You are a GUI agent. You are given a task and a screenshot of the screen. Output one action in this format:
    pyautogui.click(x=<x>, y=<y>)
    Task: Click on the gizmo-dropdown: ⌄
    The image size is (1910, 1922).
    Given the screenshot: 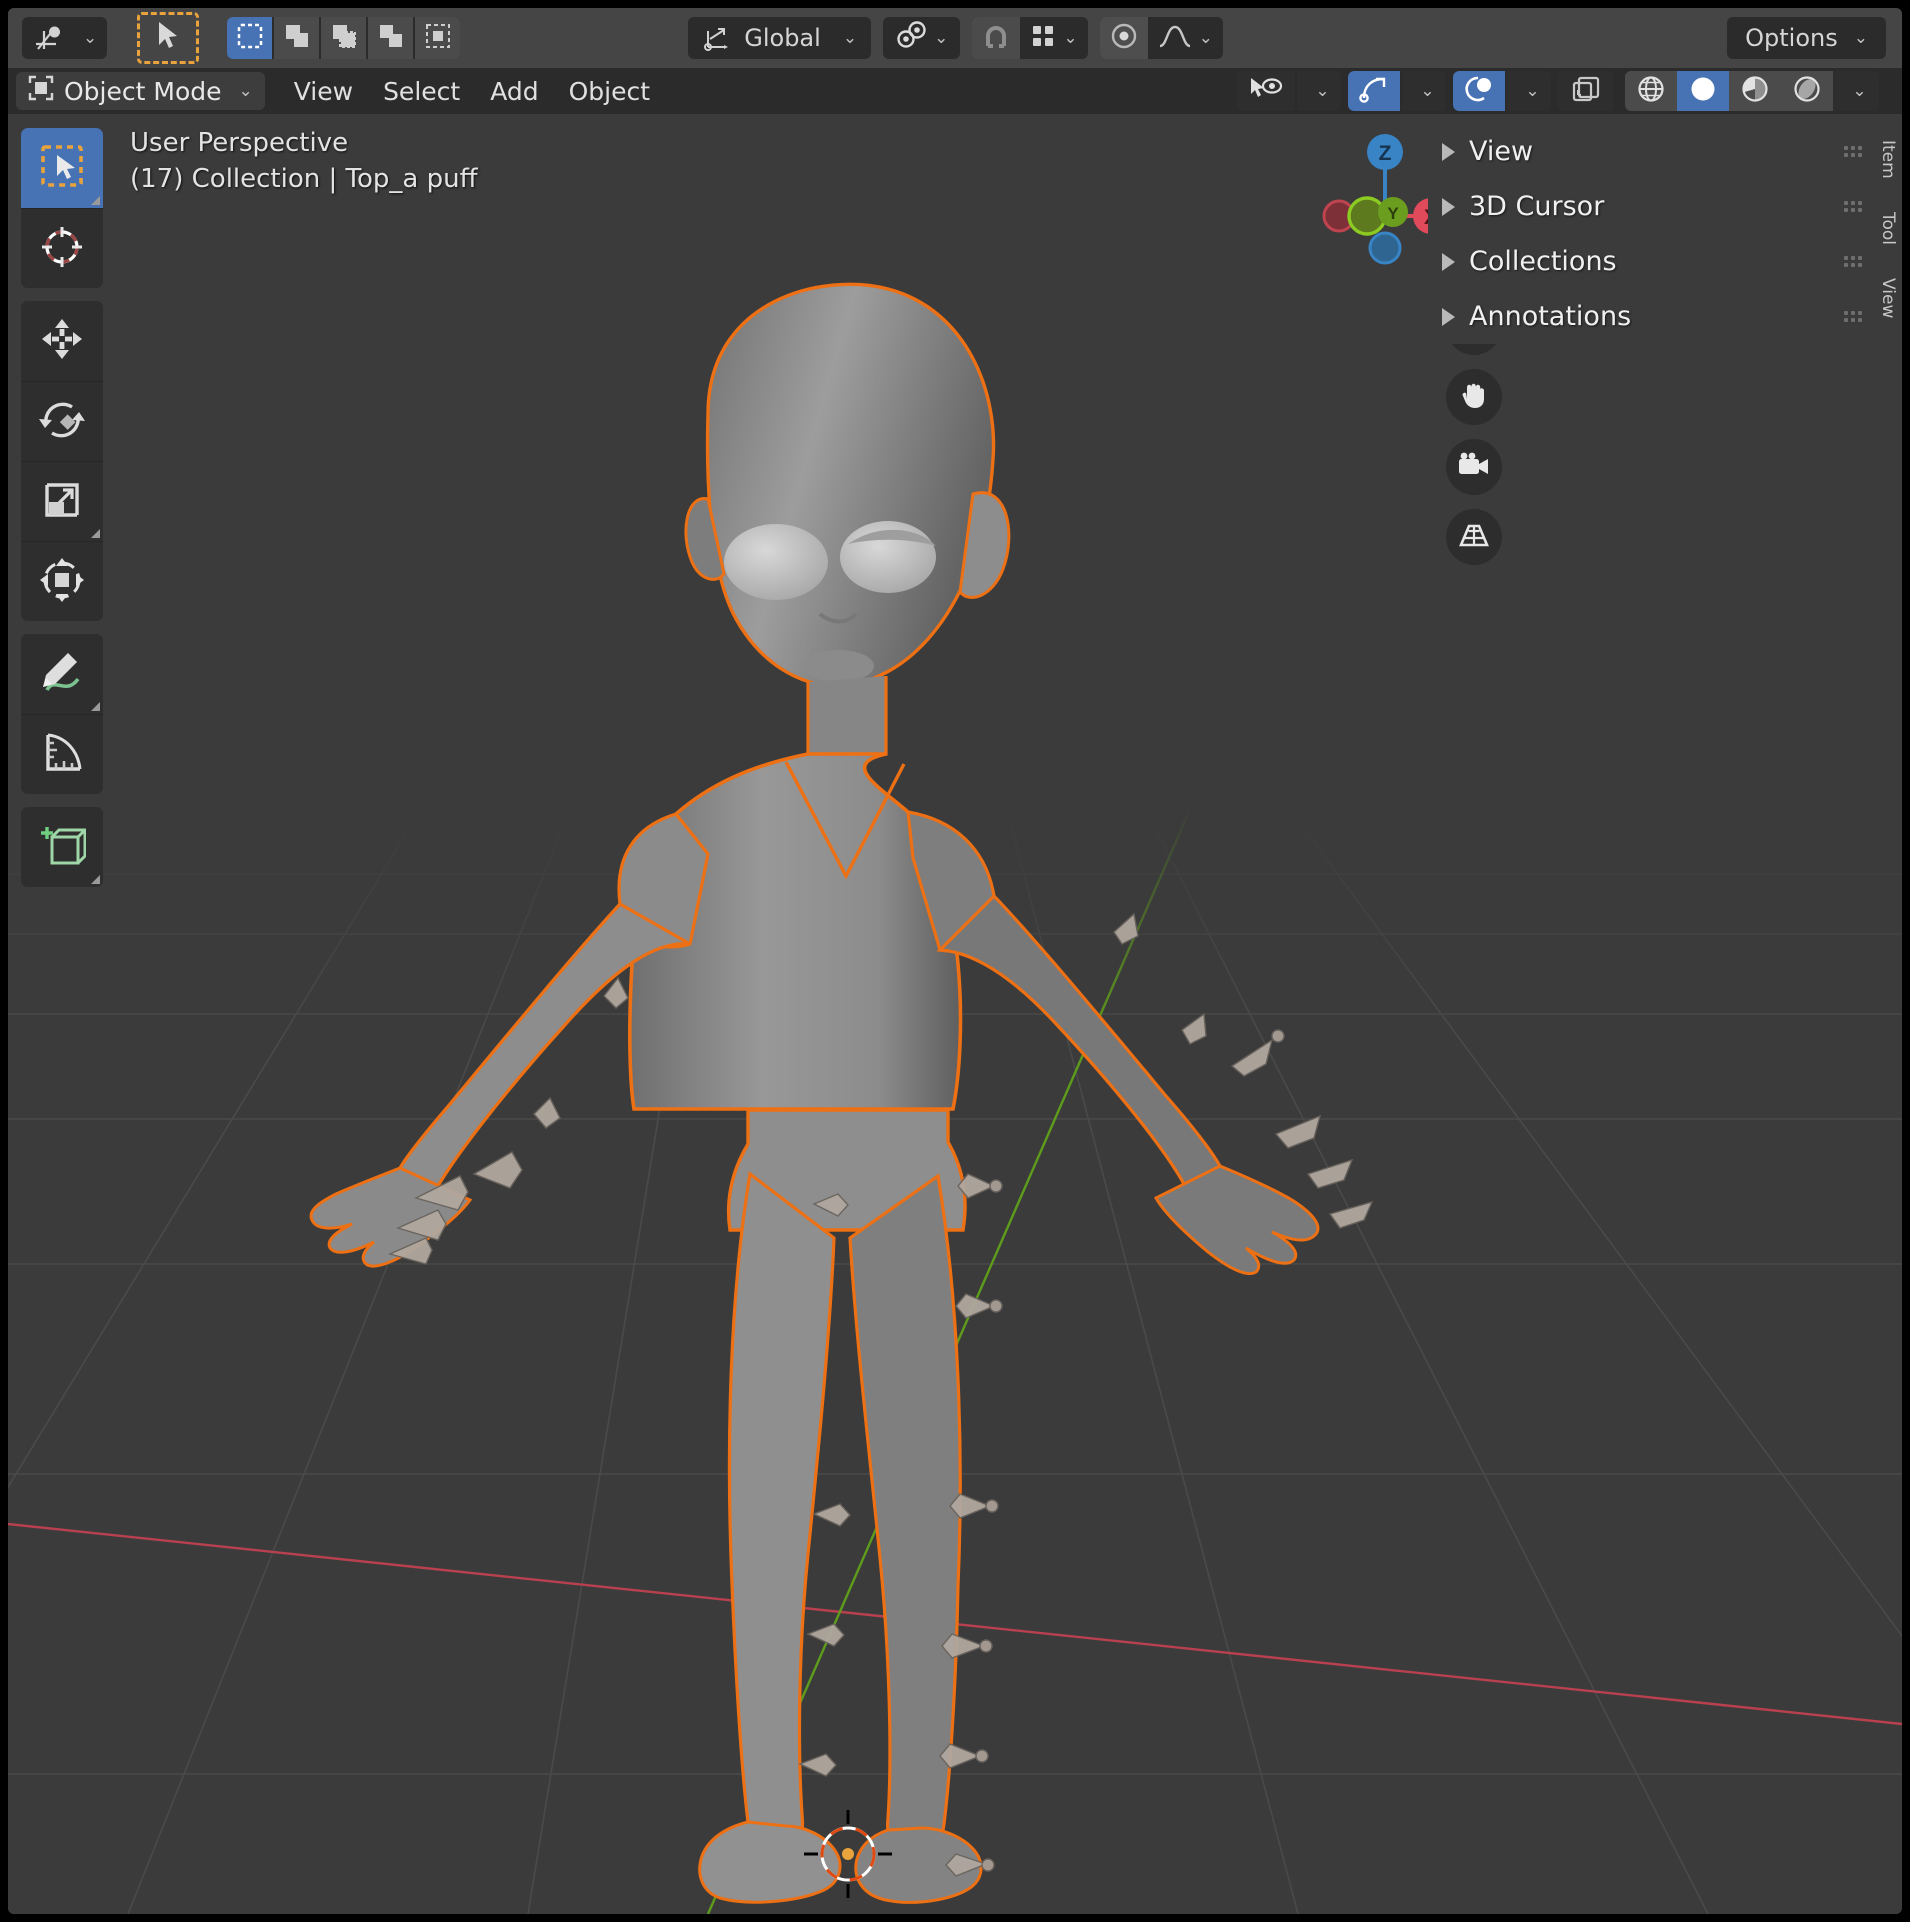 What is the action you would take?
    pyautogui.click(x=1424, y=91)
    